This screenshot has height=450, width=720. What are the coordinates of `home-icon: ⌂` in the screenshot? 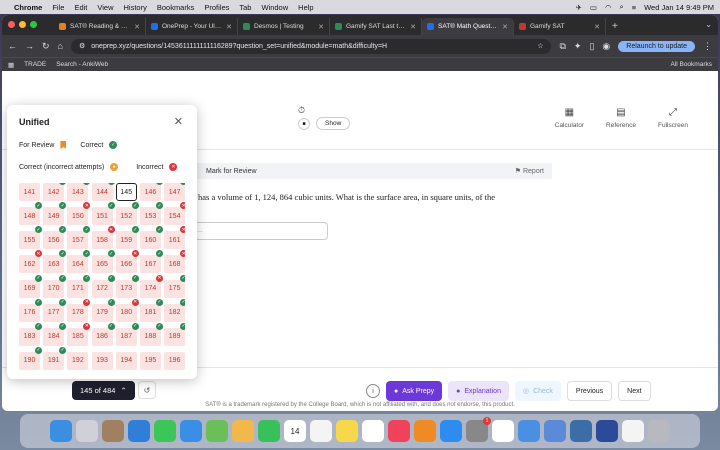 It's located at (60, 46).